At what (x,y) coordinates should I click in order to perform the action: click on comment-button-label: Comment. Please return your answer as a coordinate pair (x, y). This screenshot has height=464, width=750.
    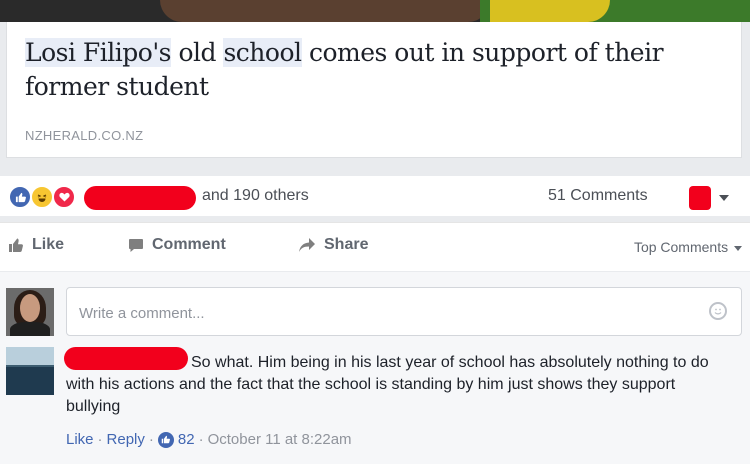
    Looking at the image, I should click on (189, 244).